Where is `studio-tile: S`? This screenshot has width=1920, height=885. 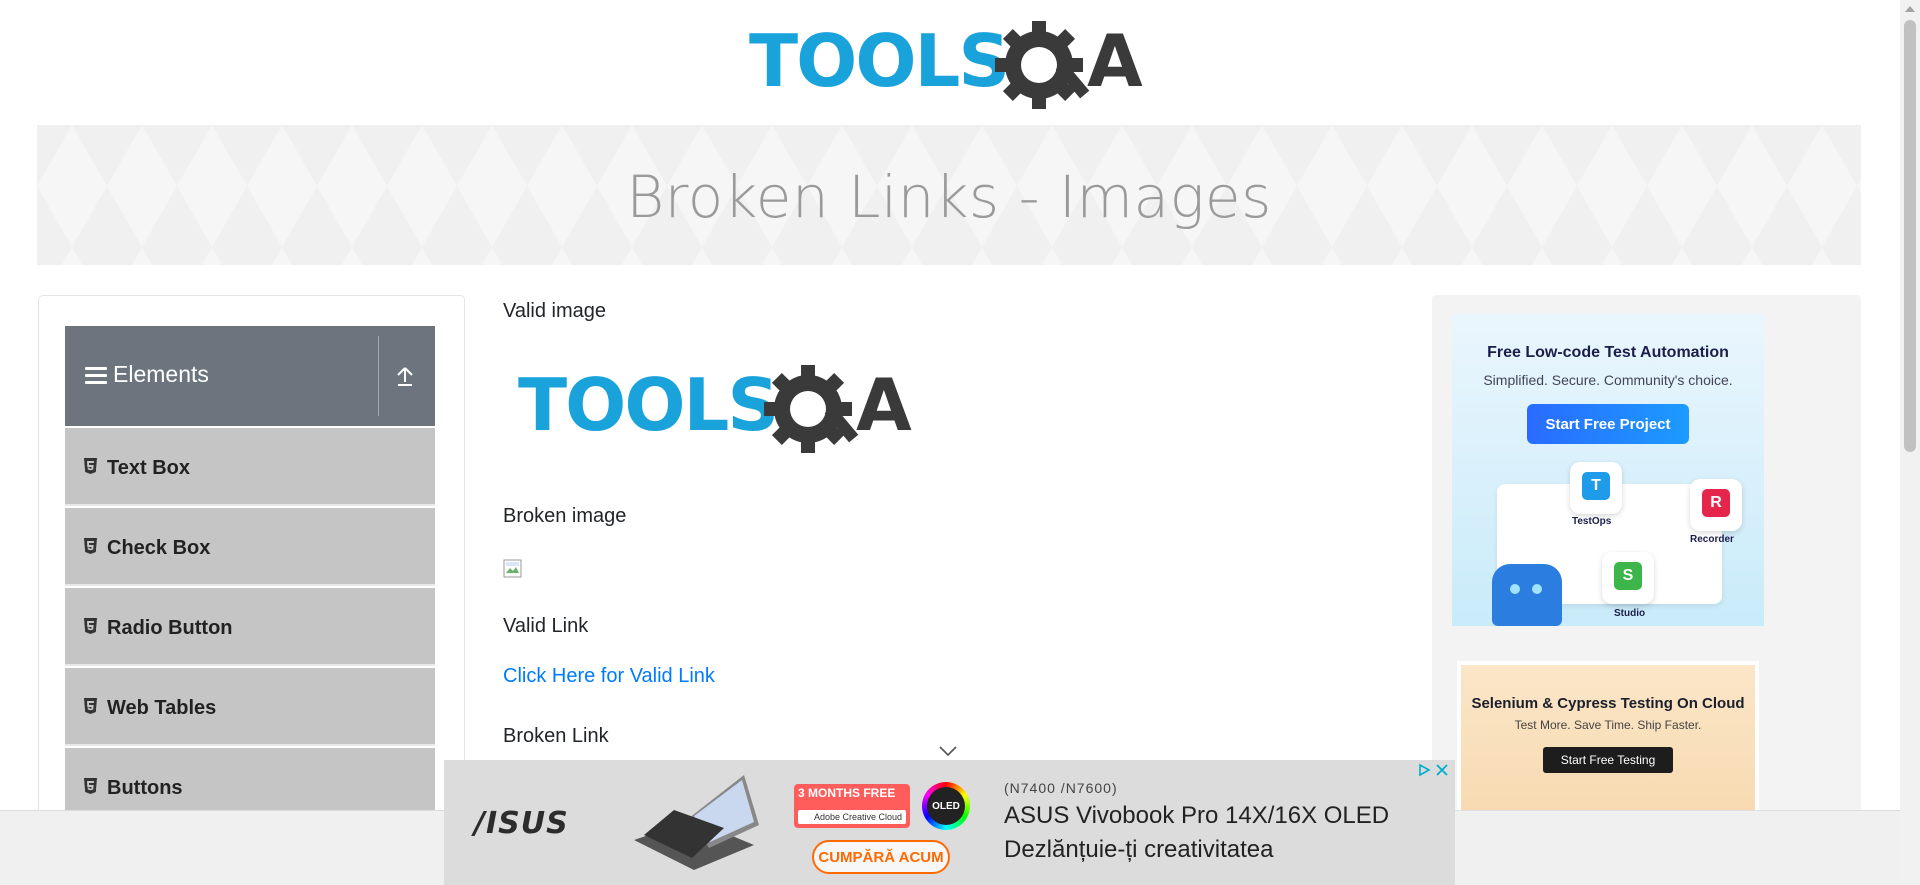
studio-tile: S is located at coordinates (1628, 578).